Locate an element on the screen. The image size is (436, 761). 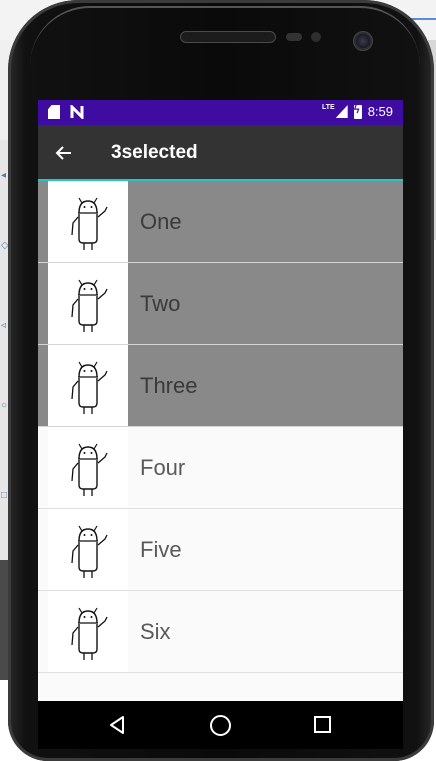
system-navigation-bar is located at coordinates (220, 725).